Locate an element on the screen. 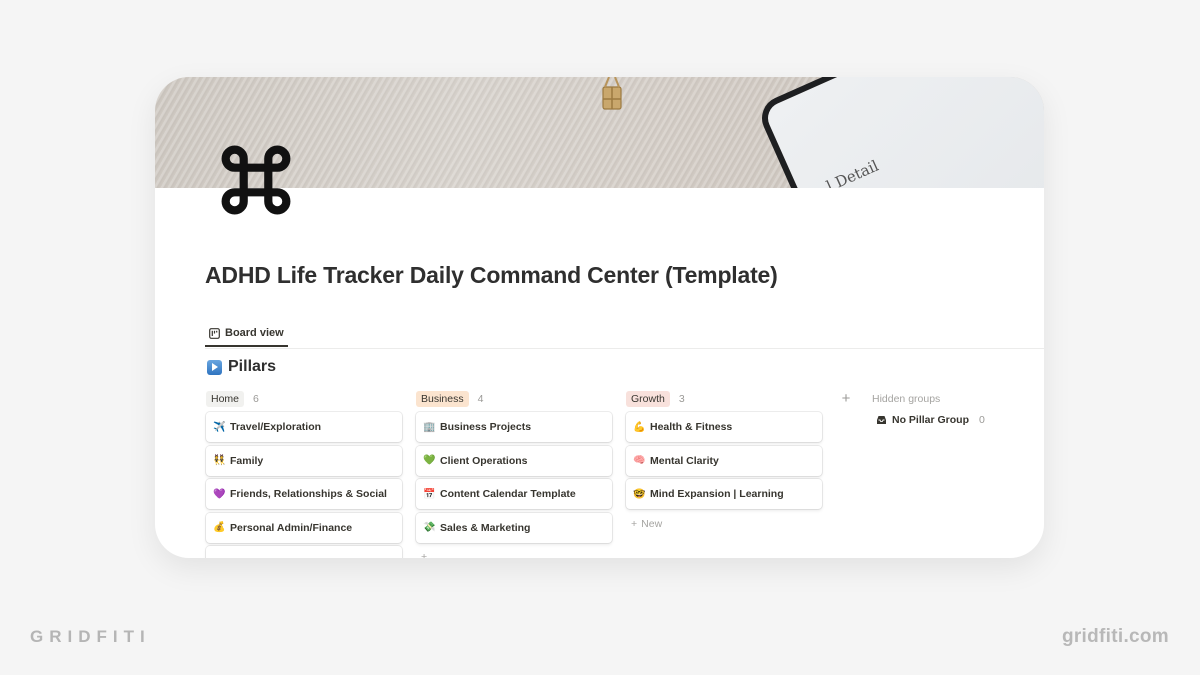 Image resolution: width=1200 pixels, height=675 pixels. card-title: Mental Clarity is located at coordinates (684, 460).